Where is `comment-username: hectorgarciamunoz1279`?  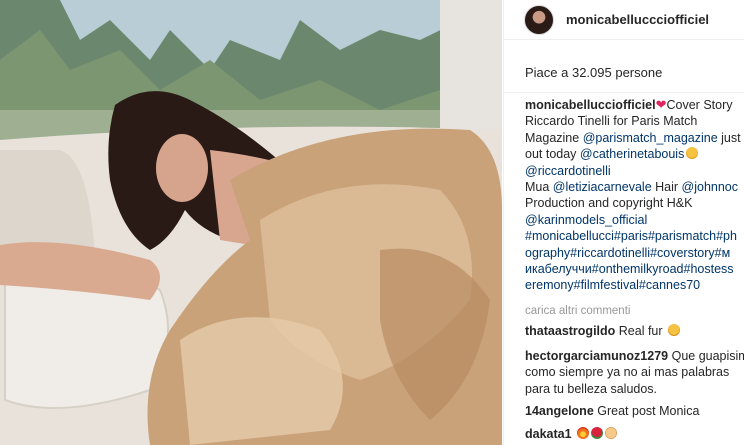 comment-username: hectorgarciamunoz1279 is located at coordinates (596, 356).